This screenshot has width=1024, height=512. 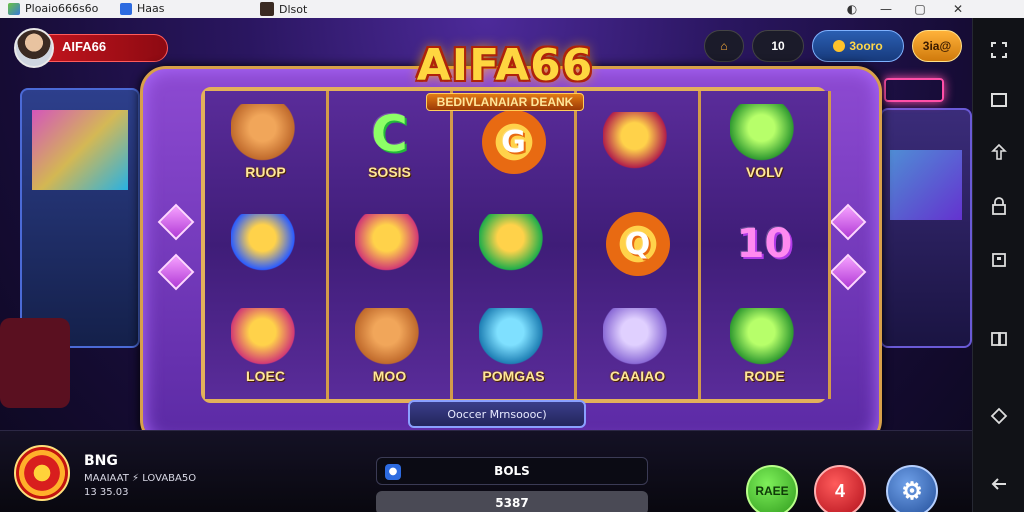 I want to click on avatar, so click(x=34, y=48).